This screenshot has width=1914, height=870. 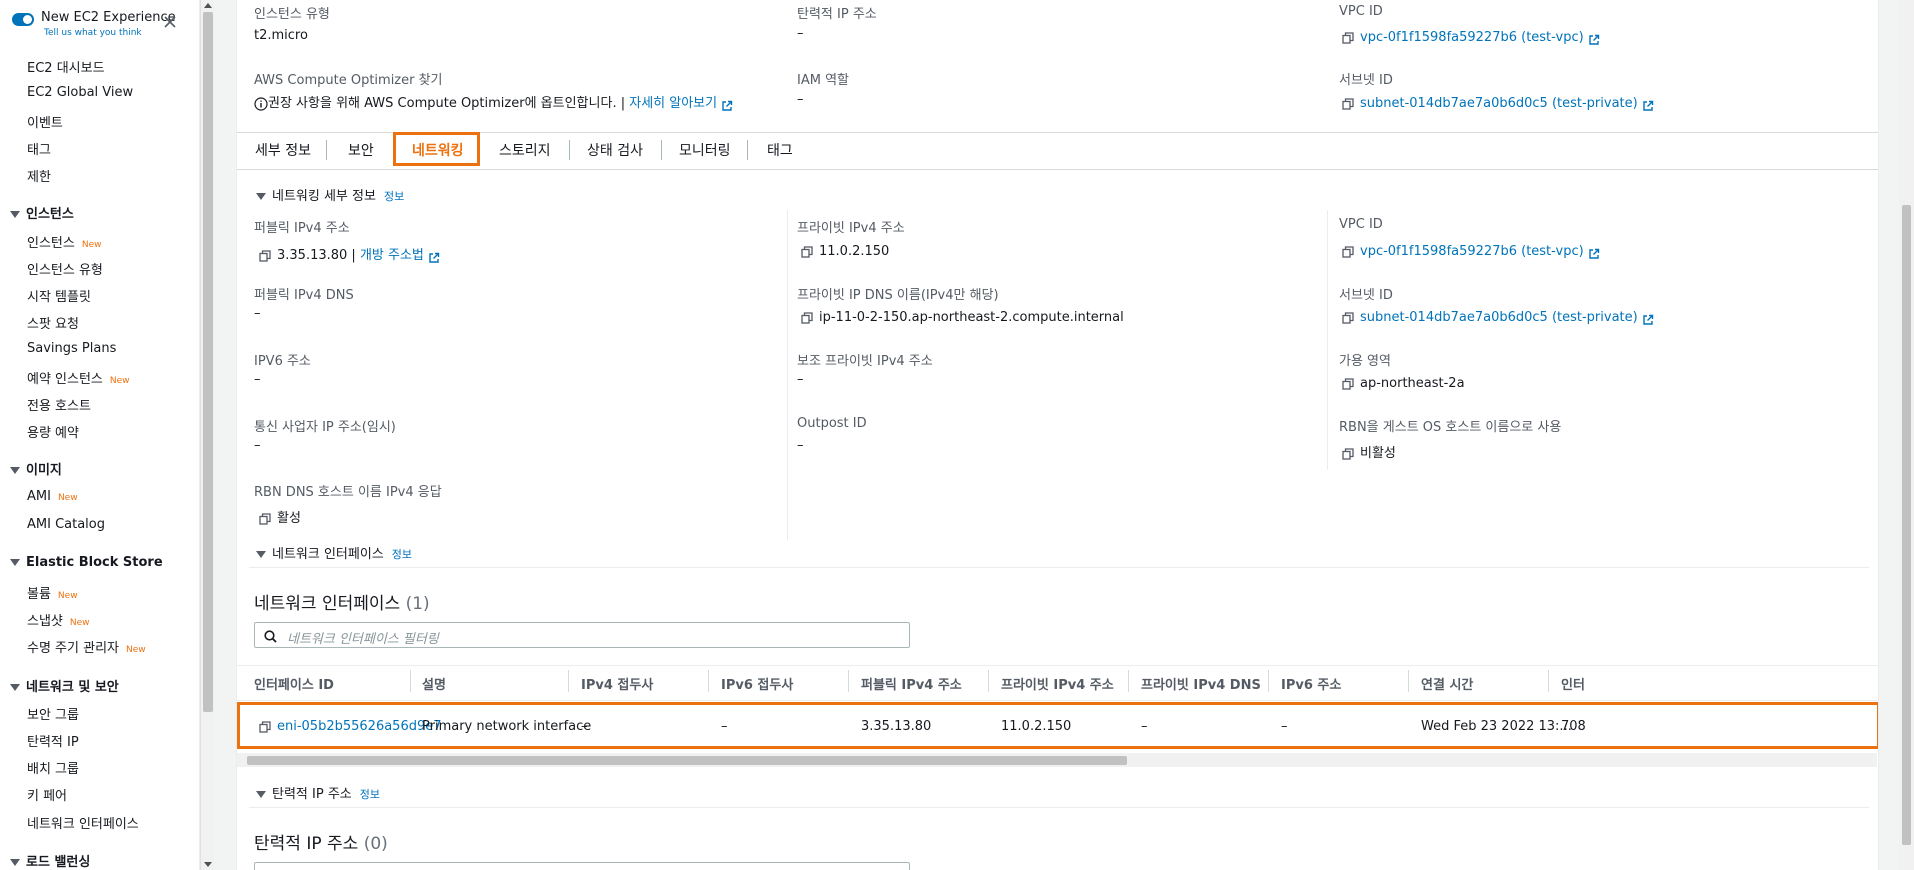 I want to click on sidebar-scrollbar, so click(x=207, y=435).